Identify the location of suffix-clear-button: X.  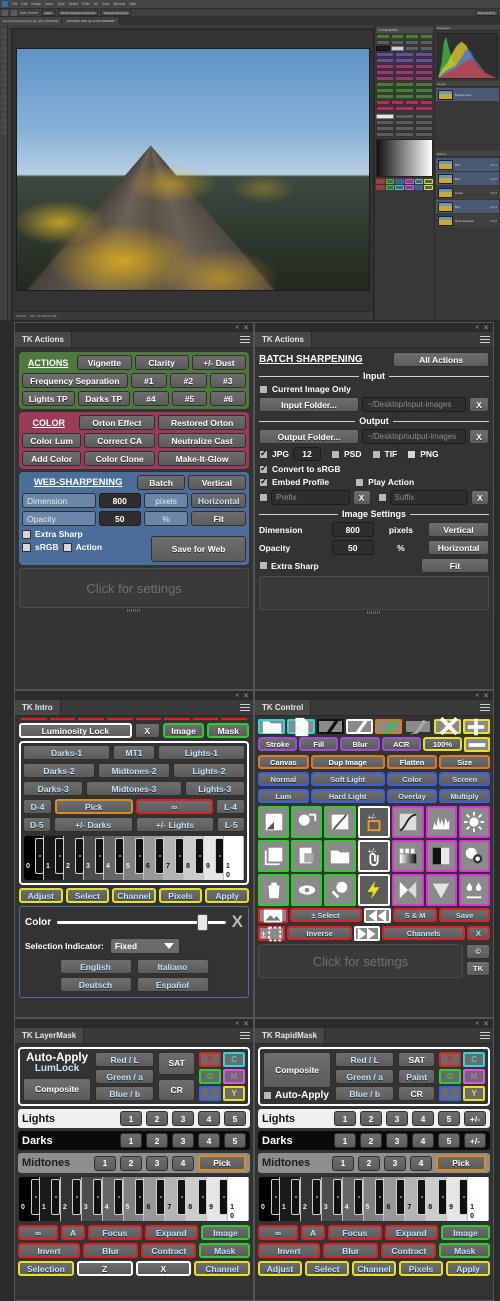
(480, 497).